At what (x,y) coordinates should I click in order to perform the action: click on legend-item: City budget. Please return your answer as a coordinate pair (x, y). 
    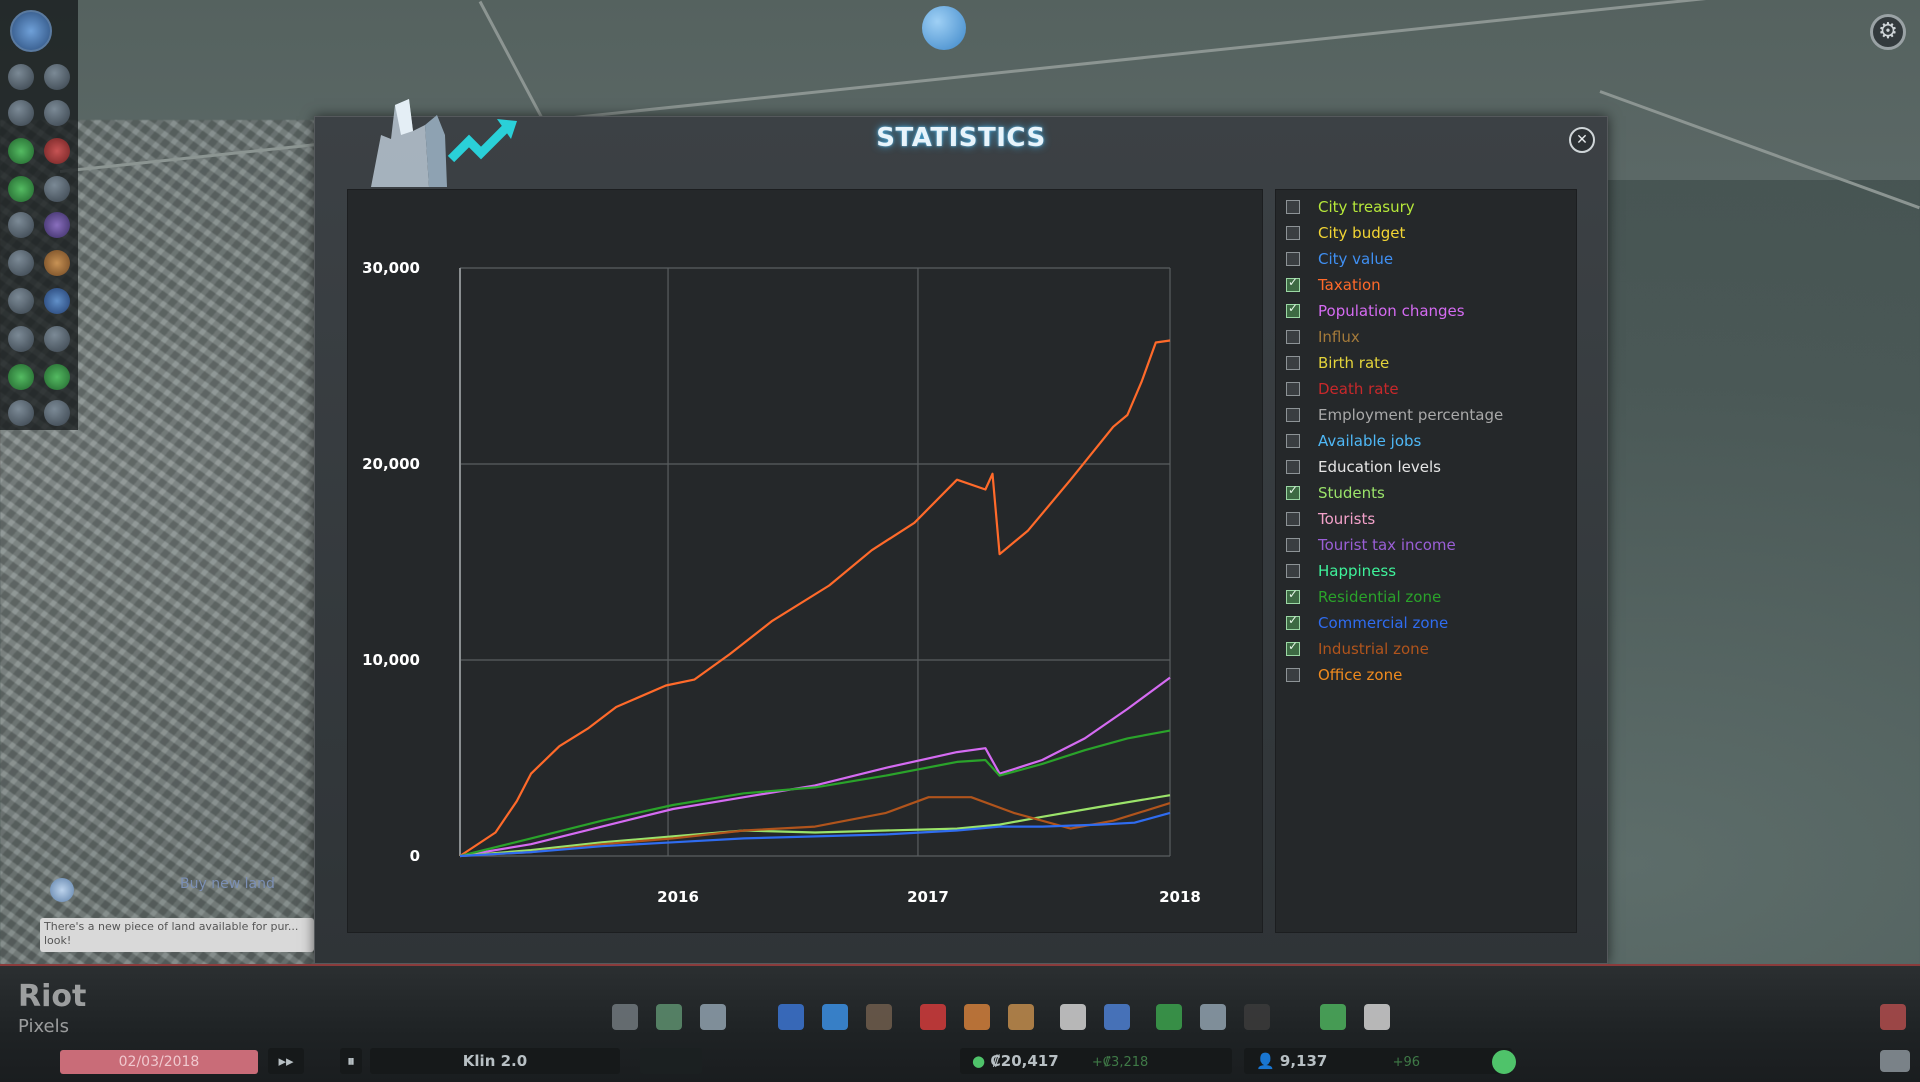
    Looking at the image, I should click on (1342, 233).